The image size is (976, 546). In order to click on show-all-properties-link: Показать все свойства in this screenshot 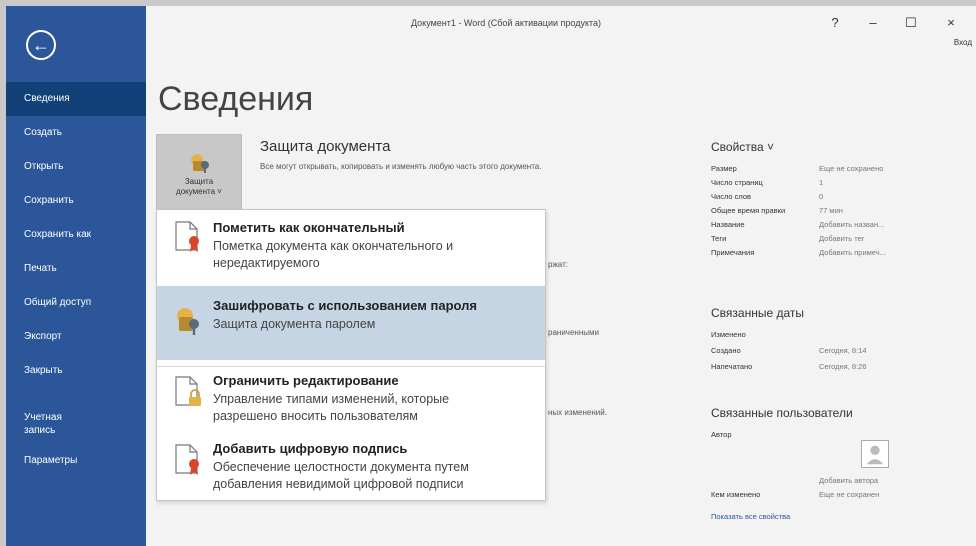, I will do `click(750, 516)`.